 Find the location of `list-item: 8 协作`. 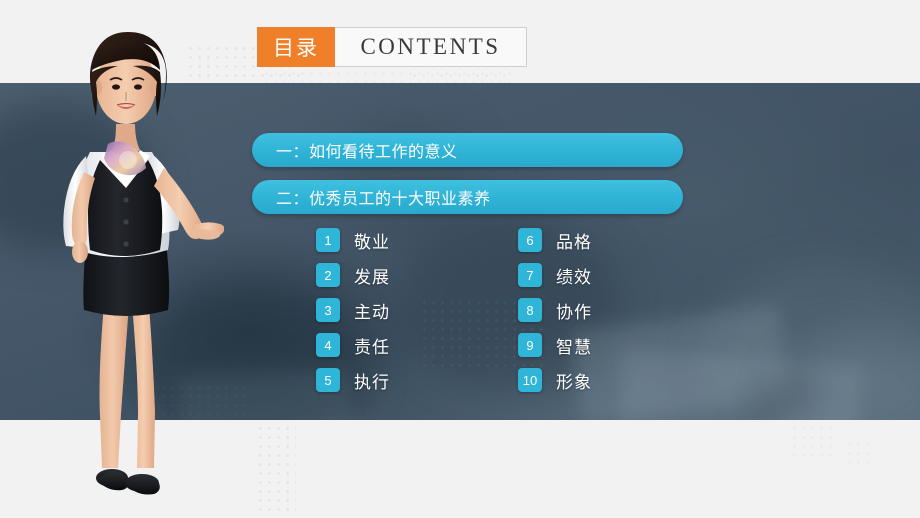

list-item: 8 协作 is located at coordinates (555, 310).